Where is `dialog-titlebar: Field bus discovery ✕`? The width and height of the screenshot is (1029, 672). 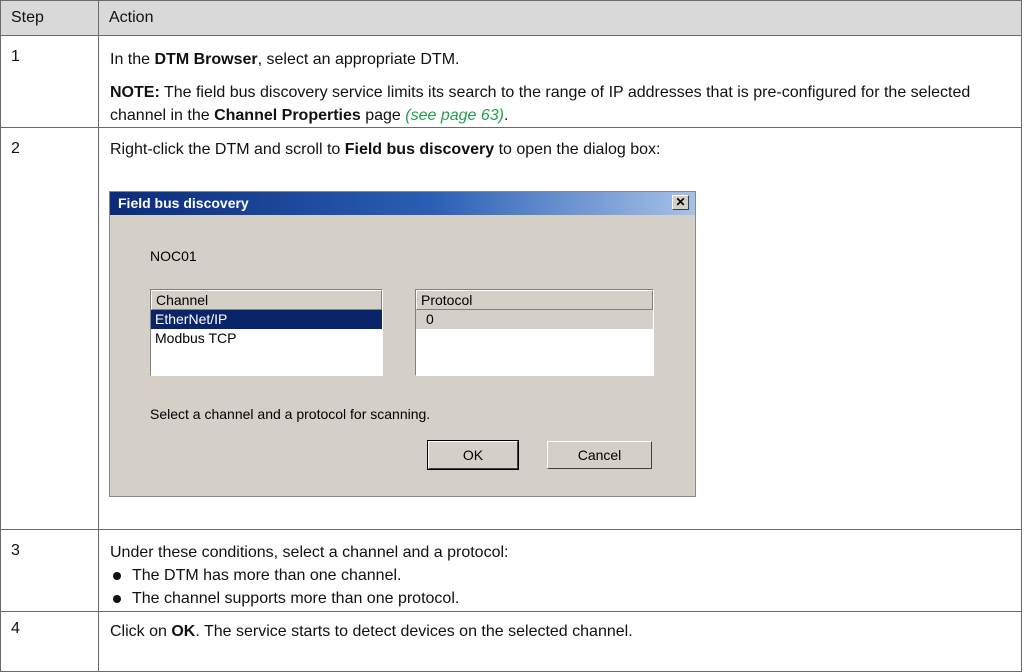
dialog-titlebar: Field bus discovery ✕ is located at coordinates (402, 203).